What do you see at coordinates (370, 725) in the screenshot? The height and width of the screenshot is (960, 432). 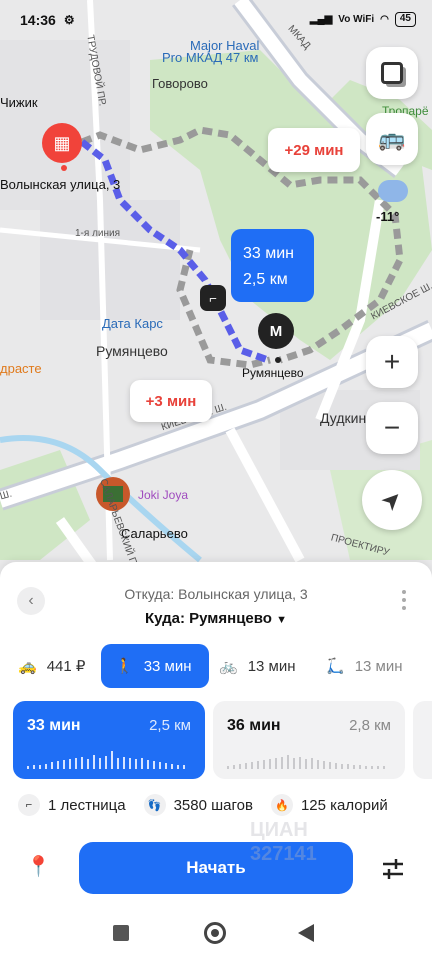 I see `variant-2-distance: 2,8 км` at bounding box center [370, 725].